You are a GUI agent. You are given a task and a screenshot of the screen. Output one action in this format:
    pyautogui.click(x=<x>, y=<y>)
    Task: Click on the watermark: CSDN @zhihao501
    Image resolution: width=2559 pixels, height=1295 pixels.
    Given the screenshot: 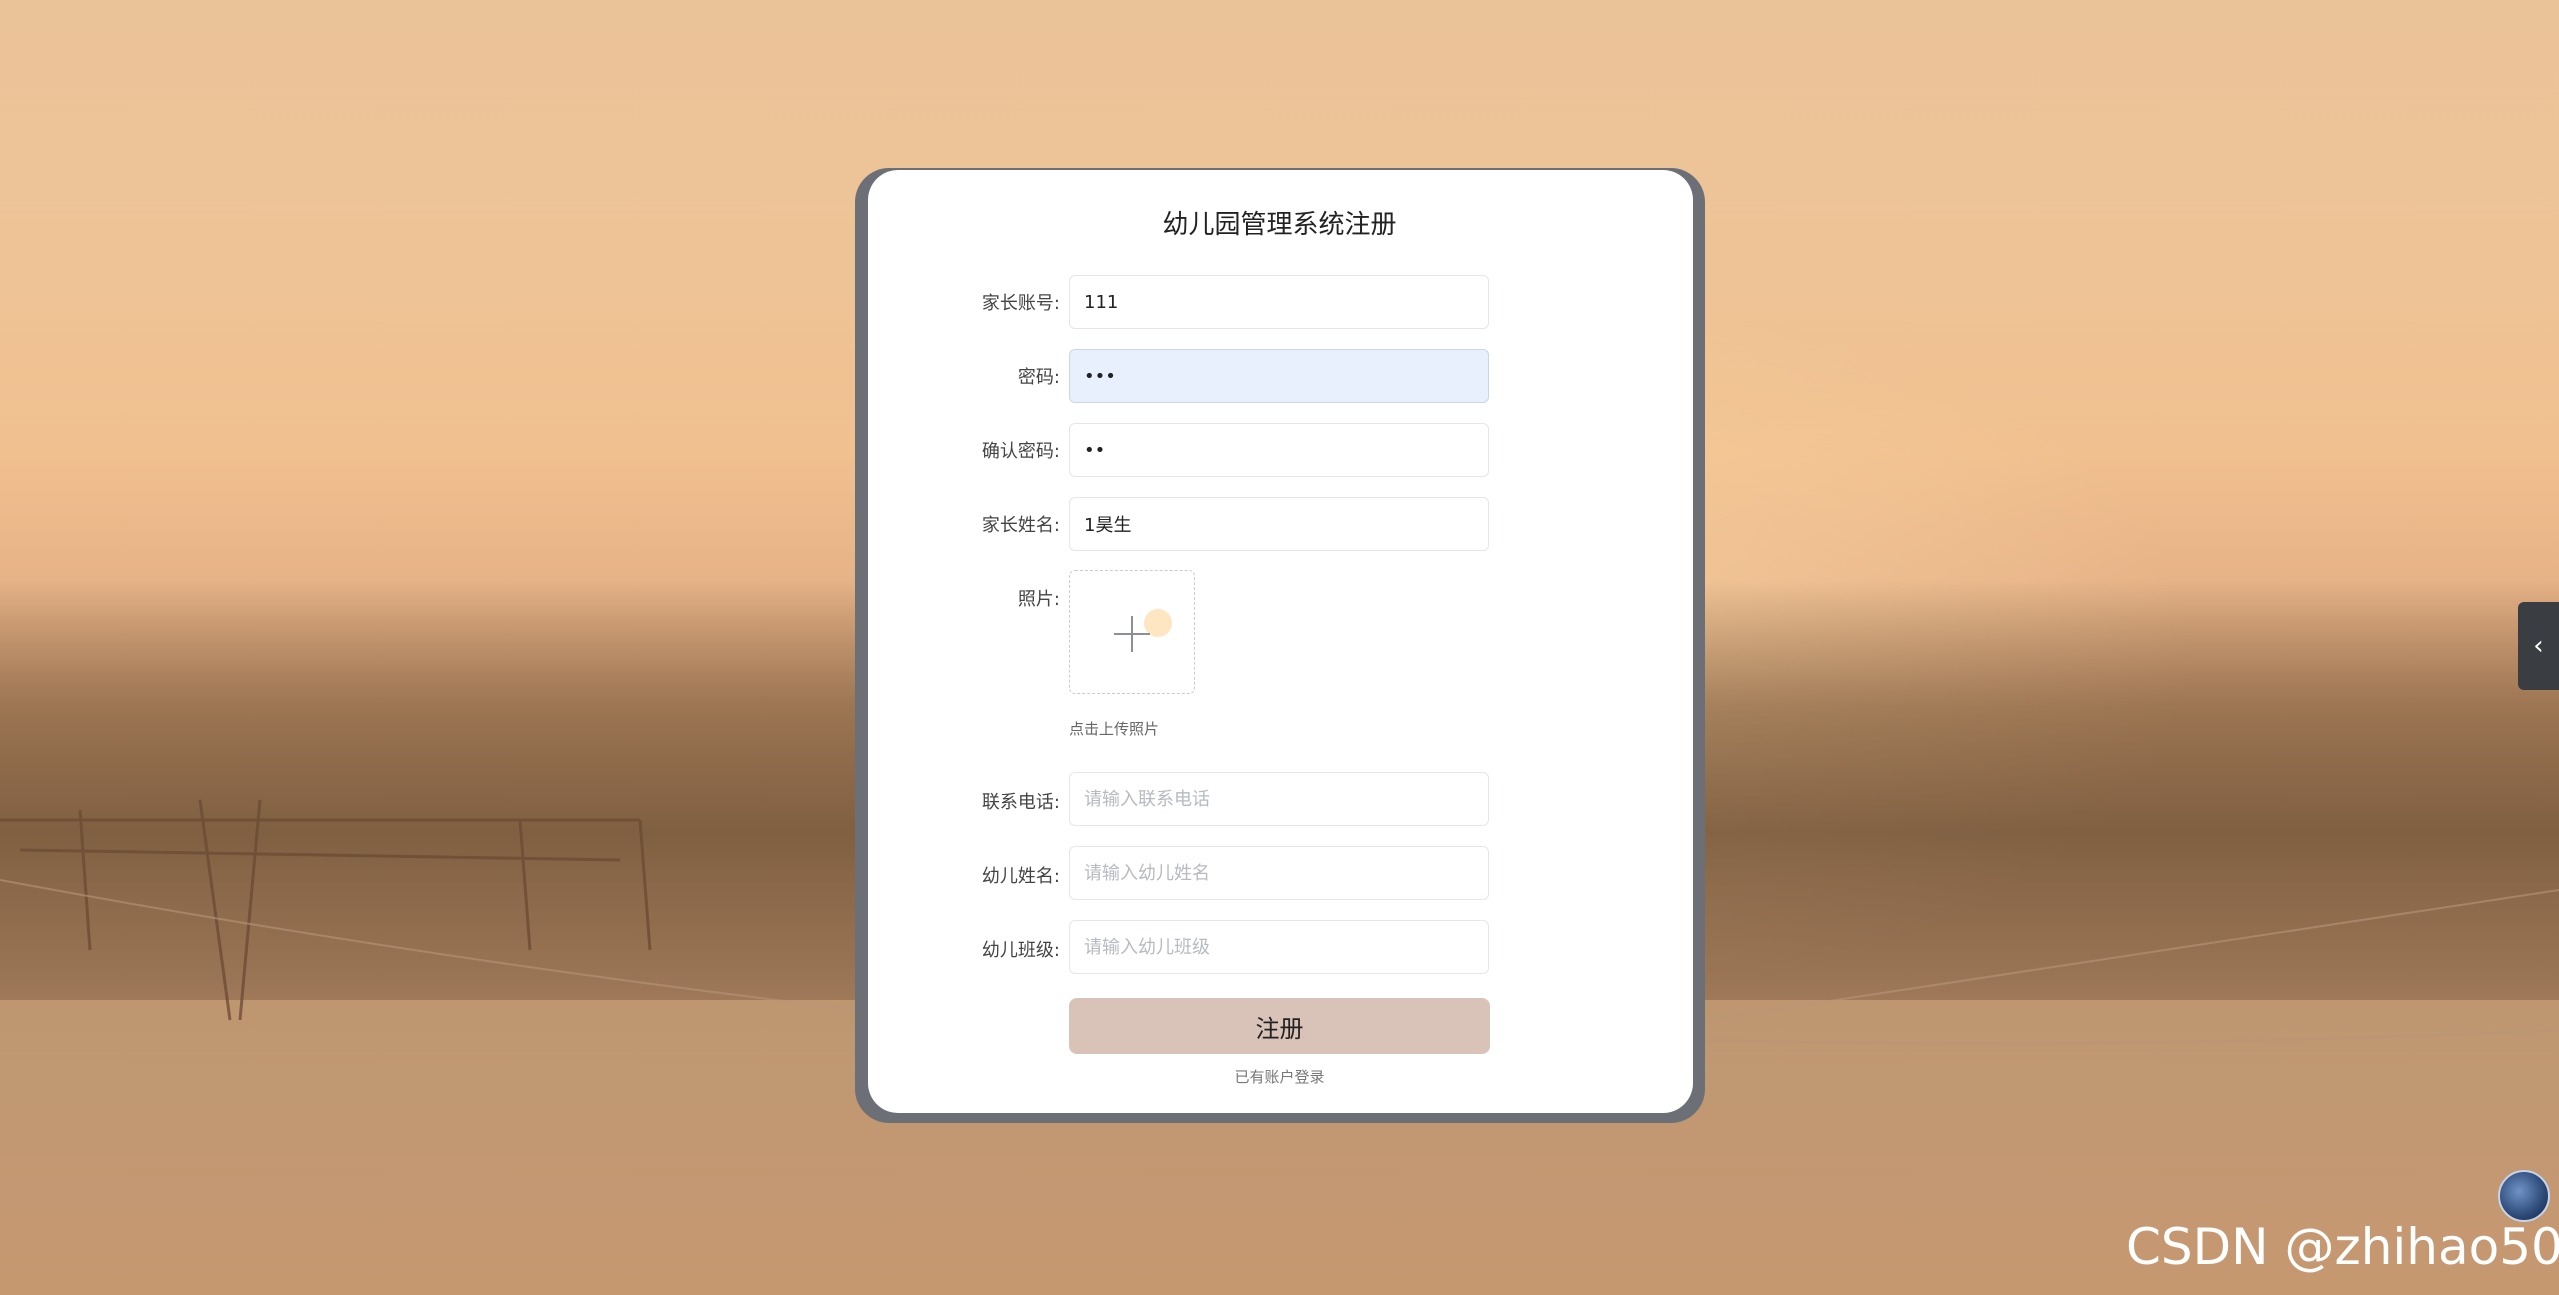 What is the action you would take?
    pyautogui.click(x=2342, y=1247)
    